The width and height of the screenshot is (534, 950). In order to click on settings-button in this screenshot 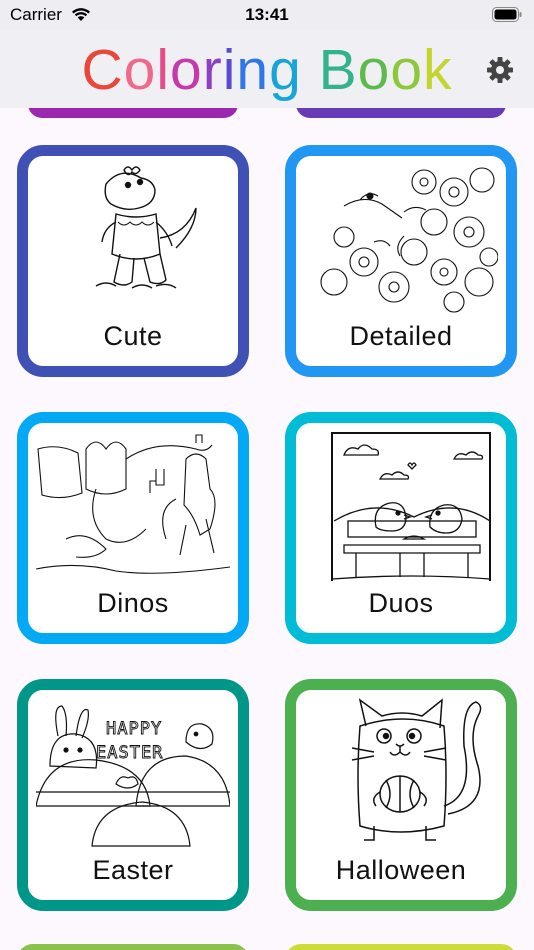, I will do `click(500, 70)`.